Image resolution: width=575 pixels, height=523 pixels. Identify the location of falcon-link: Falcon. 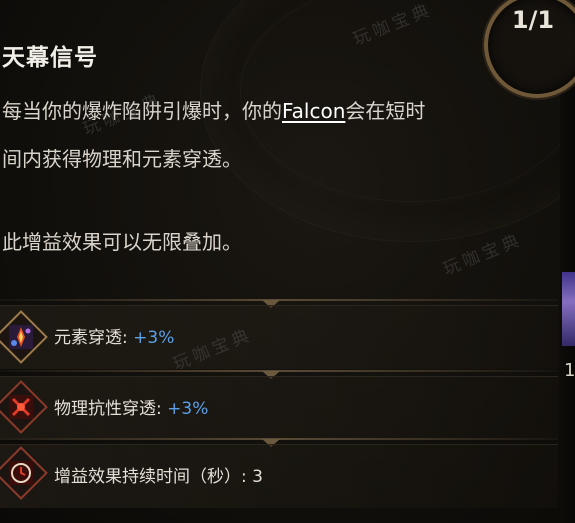
(313, 111).